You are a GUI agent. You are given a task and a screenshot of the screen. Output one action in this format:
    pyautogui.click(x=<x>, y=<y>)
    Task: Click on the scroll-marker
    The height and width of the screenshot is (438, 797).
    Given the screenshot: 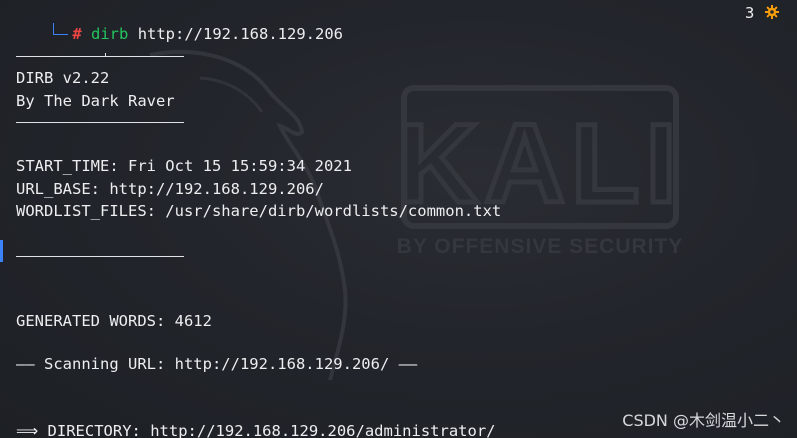 What is the action you would take?
    pyautogui.click(x=1, y=251)
    